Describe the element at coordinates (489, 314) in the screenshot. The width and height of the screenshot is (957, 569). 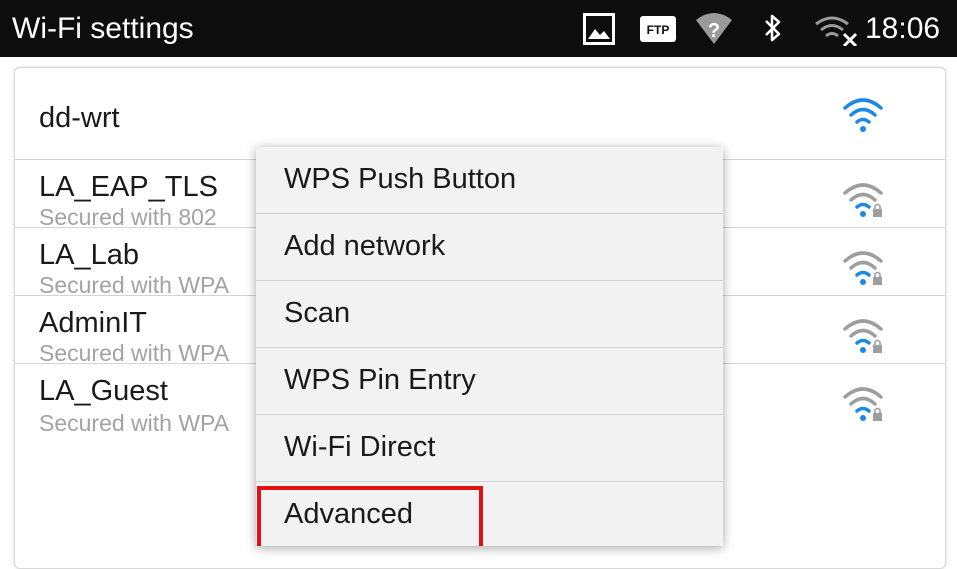
I see `menu-item-scan: Scan` at that location.